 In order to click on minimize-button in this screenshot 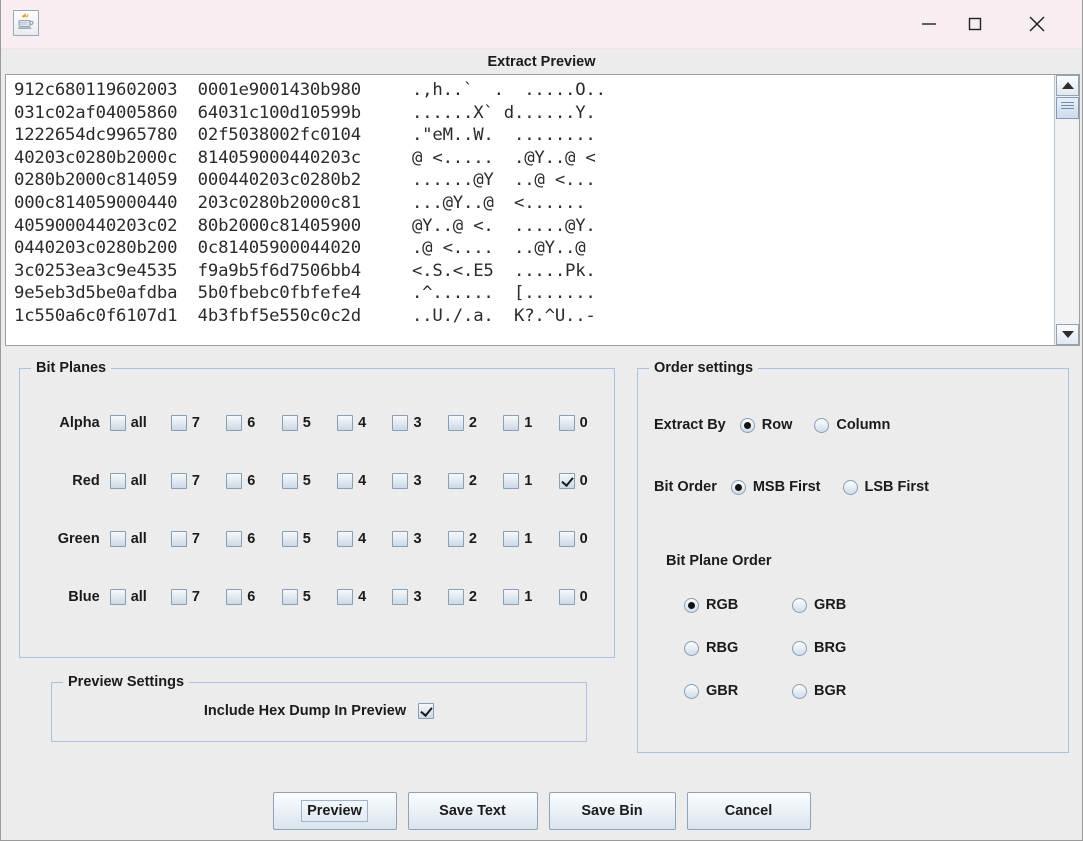, I will do `click(929, 24)`.